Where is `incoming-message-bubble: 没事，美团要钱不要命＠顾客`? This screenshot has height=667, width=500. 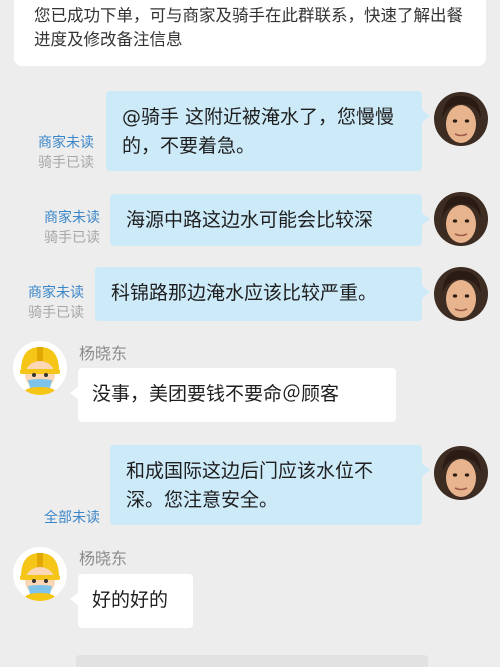 incoming-message-bubble: 没事，美团要钱不要命＠顾客 is located at coordinates (233, 395).